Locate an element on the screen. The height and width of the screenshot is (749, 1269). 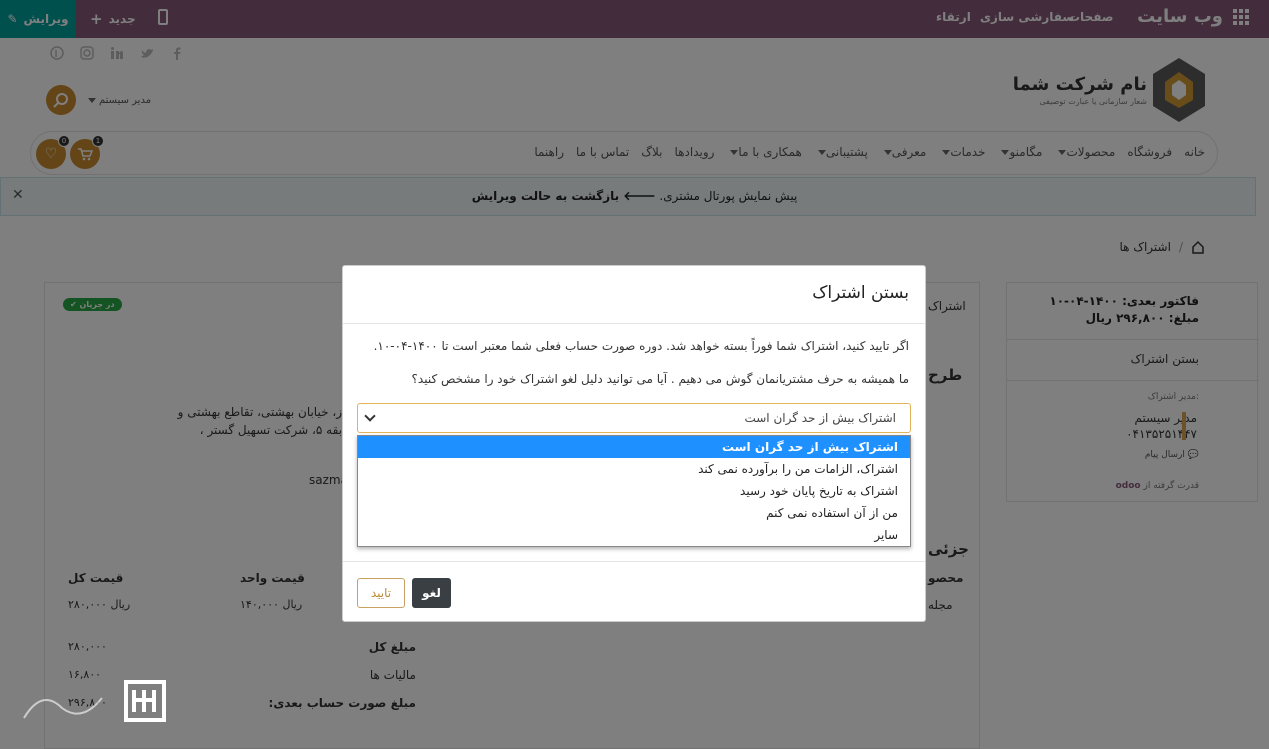
modal-header: بستن اشتراک is located at coordinates (634, 295).